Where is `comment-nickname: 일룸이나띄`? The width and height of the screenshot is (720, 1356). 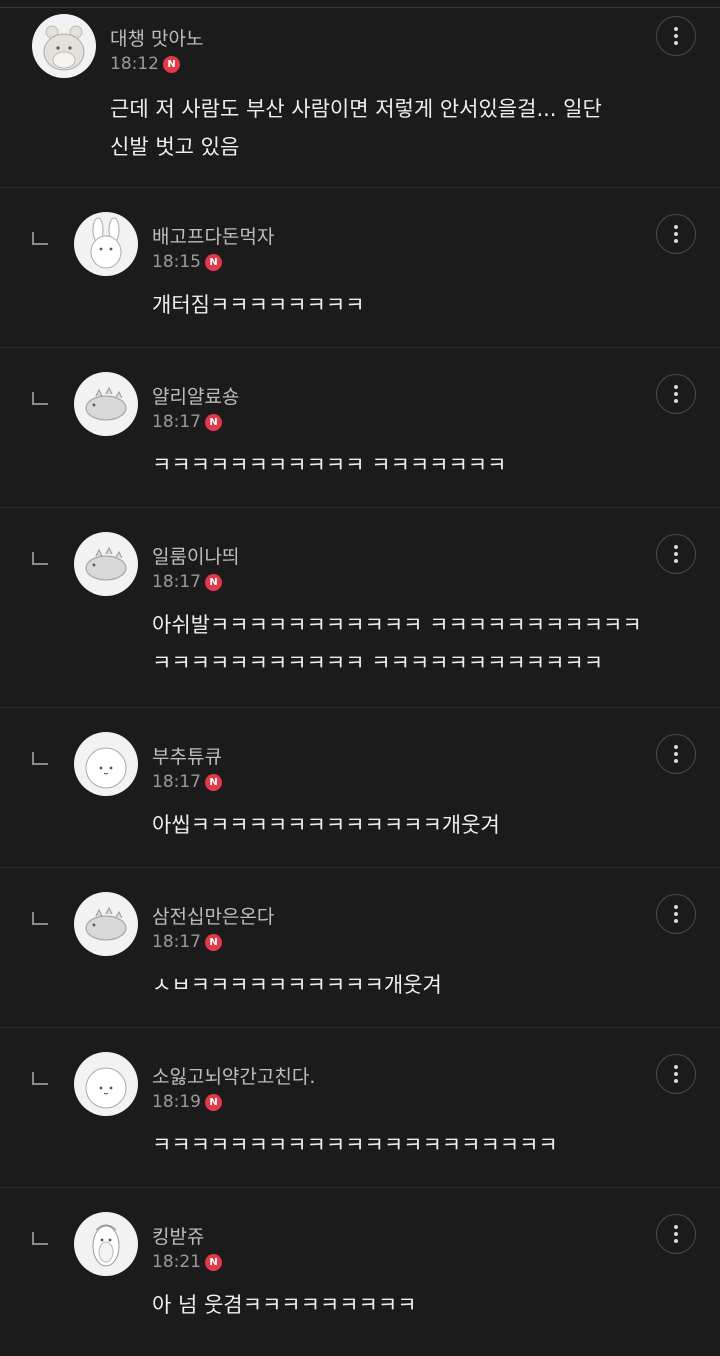
comment-nickname: 일룸이나띄 is located at coordinates (195, 555).